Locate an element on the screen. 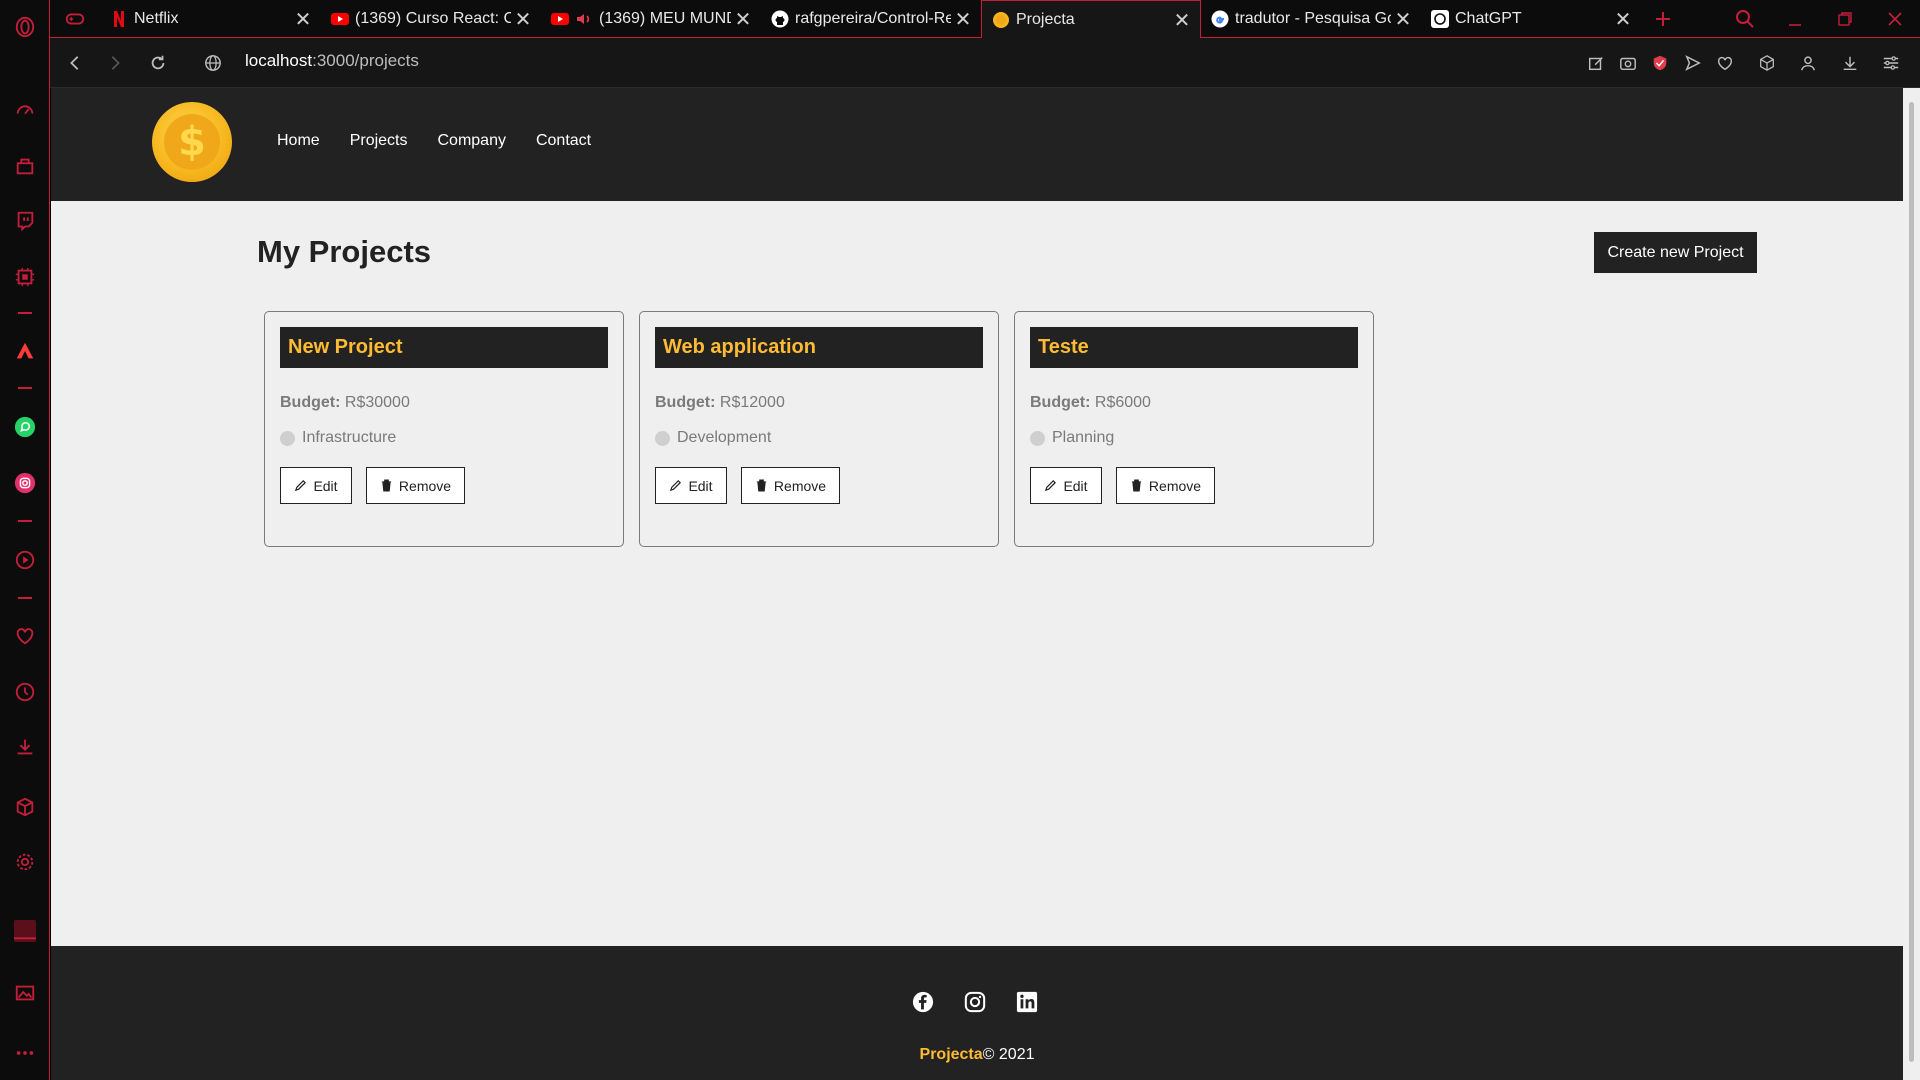 The image size is (1920, 1080). project-budget: Budget: R$6000 is located at coordinates (1090, 403).